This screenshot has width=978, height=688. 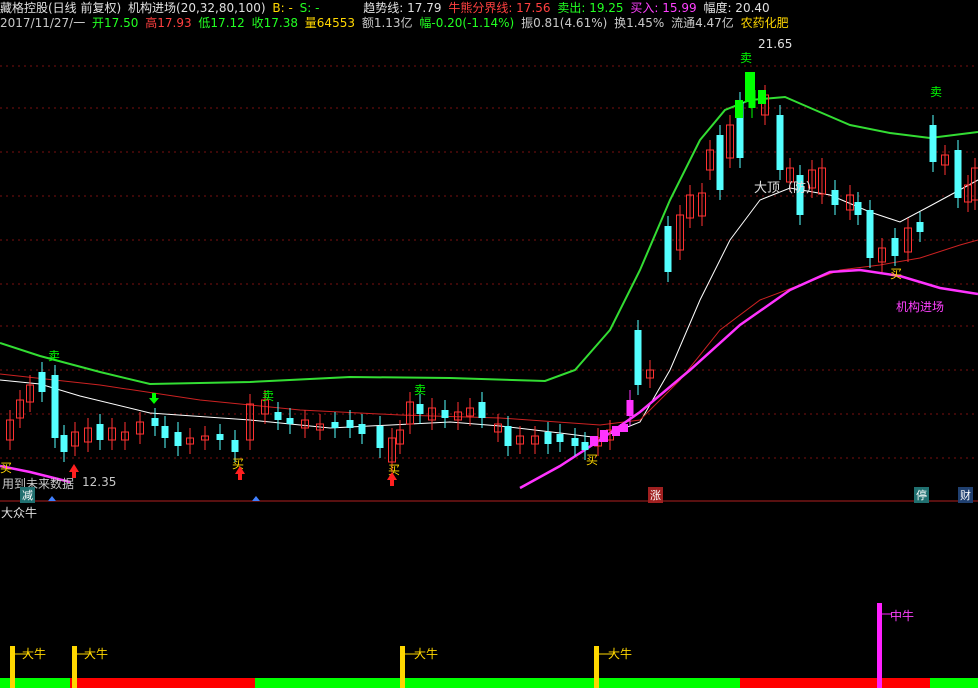 What do you see at coordinates (154, 398) in the screenshot?
I see `down-arrow-icon` at bounding box center [154, 398].